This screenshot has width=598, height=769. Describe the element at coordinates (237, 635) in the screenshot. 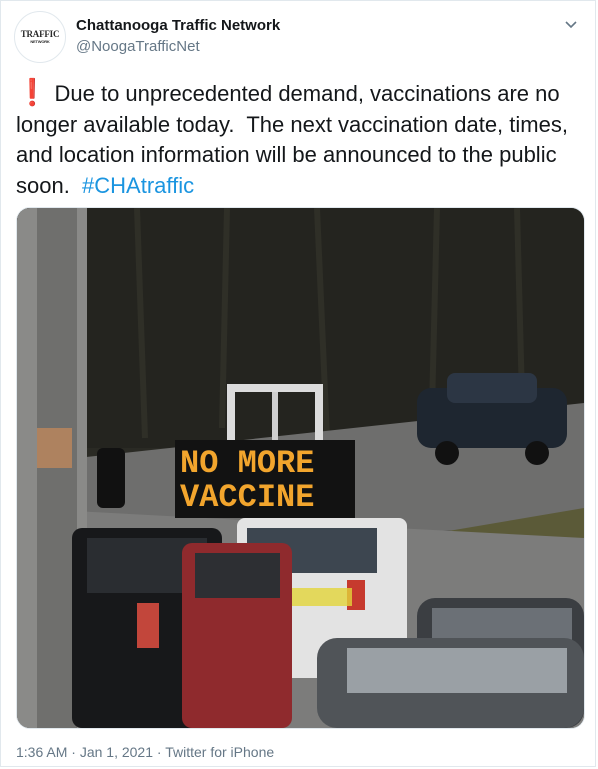

I see `red-van` at that location.